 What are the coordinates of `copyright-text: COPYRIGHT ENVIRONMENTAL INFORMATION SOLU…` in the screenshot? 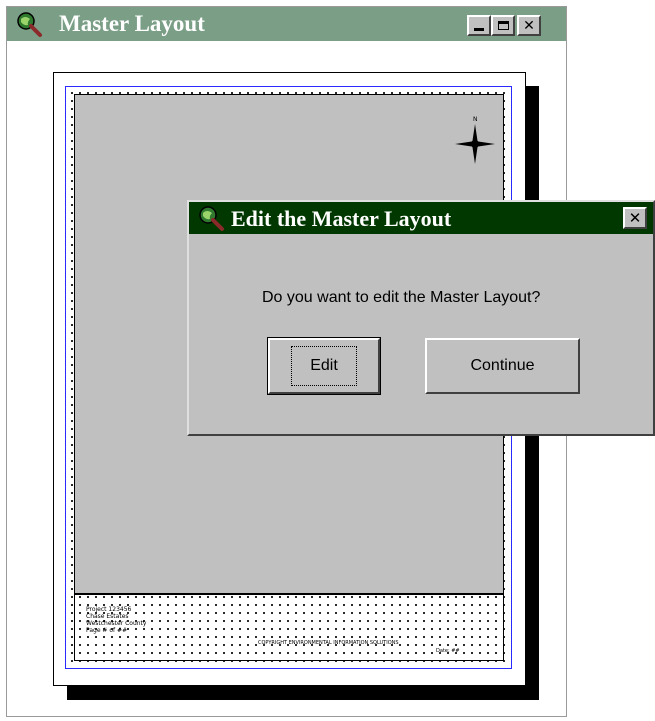 It's located at (328, 643).